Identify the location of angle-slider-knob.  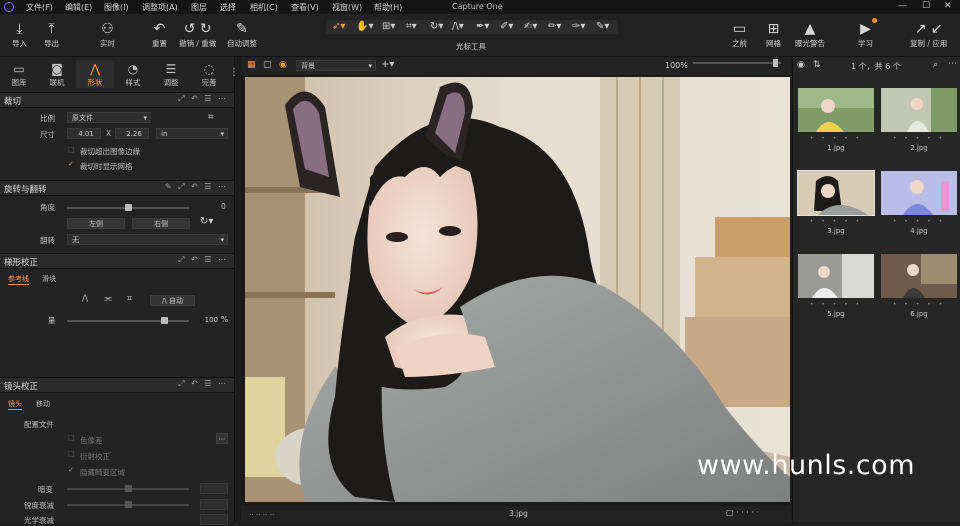
(128, 207).